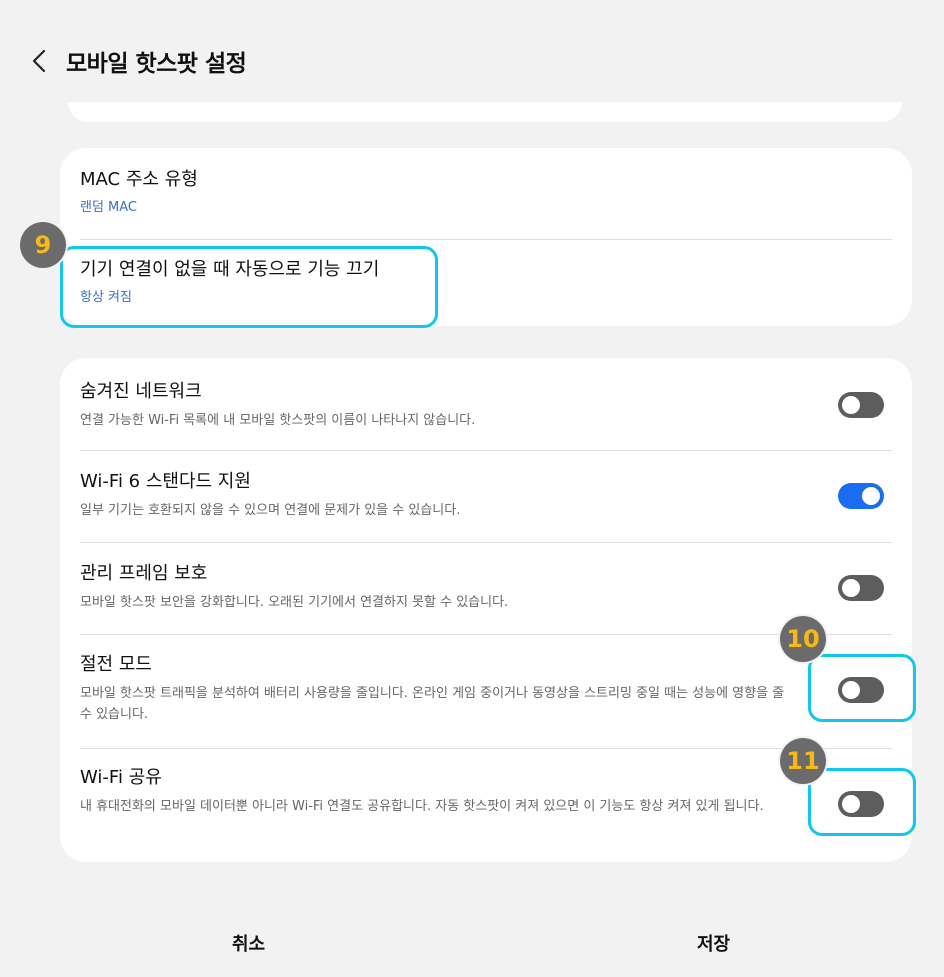  I want to click on wifi6-title: Wi-Fi 6 스탠다드 지원, so click(165, 481).